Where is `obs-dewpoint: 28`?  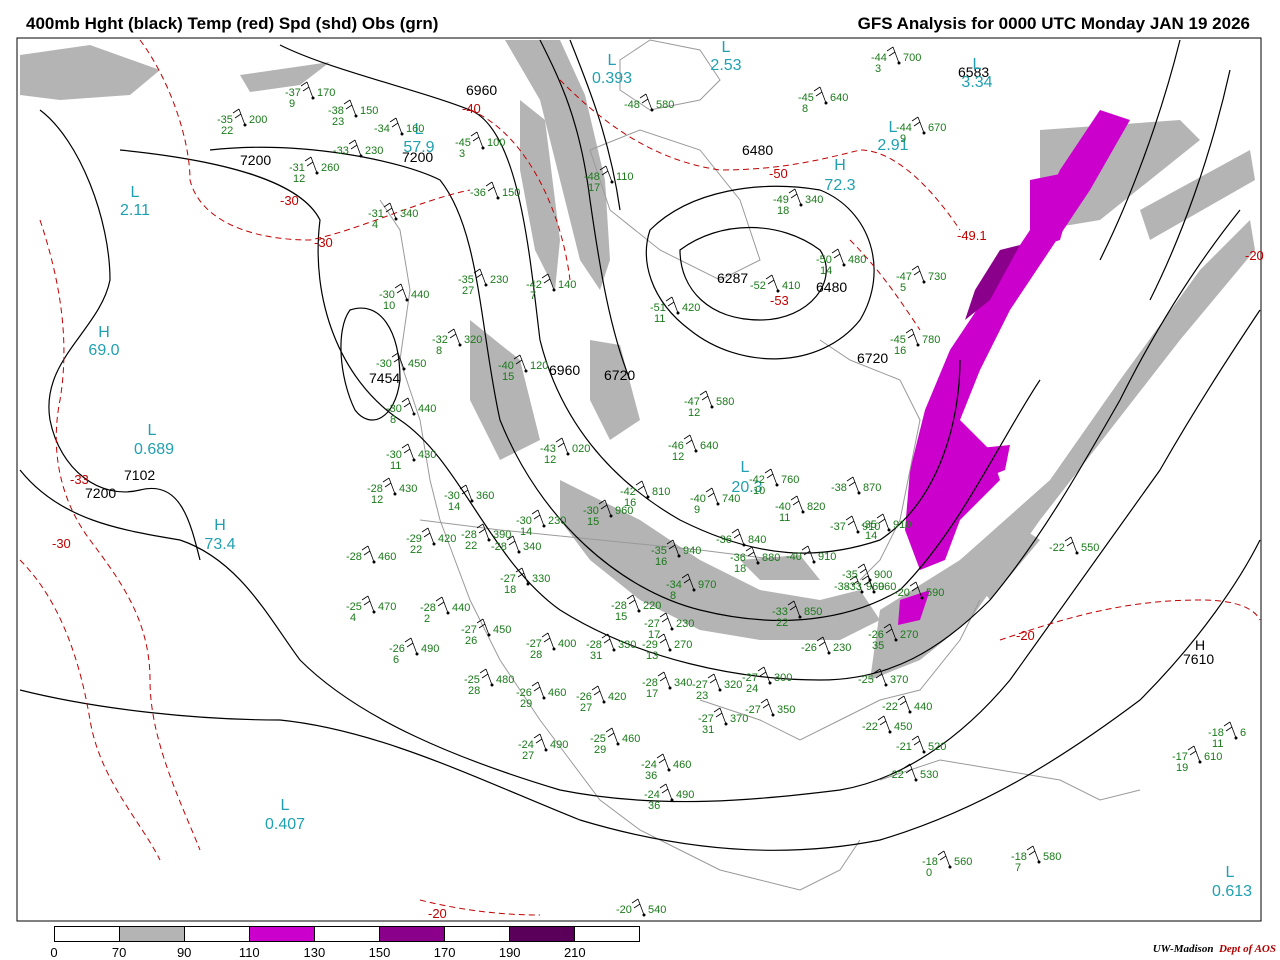 obs-dewpoint: 28 is located at coordinates (474, 691).